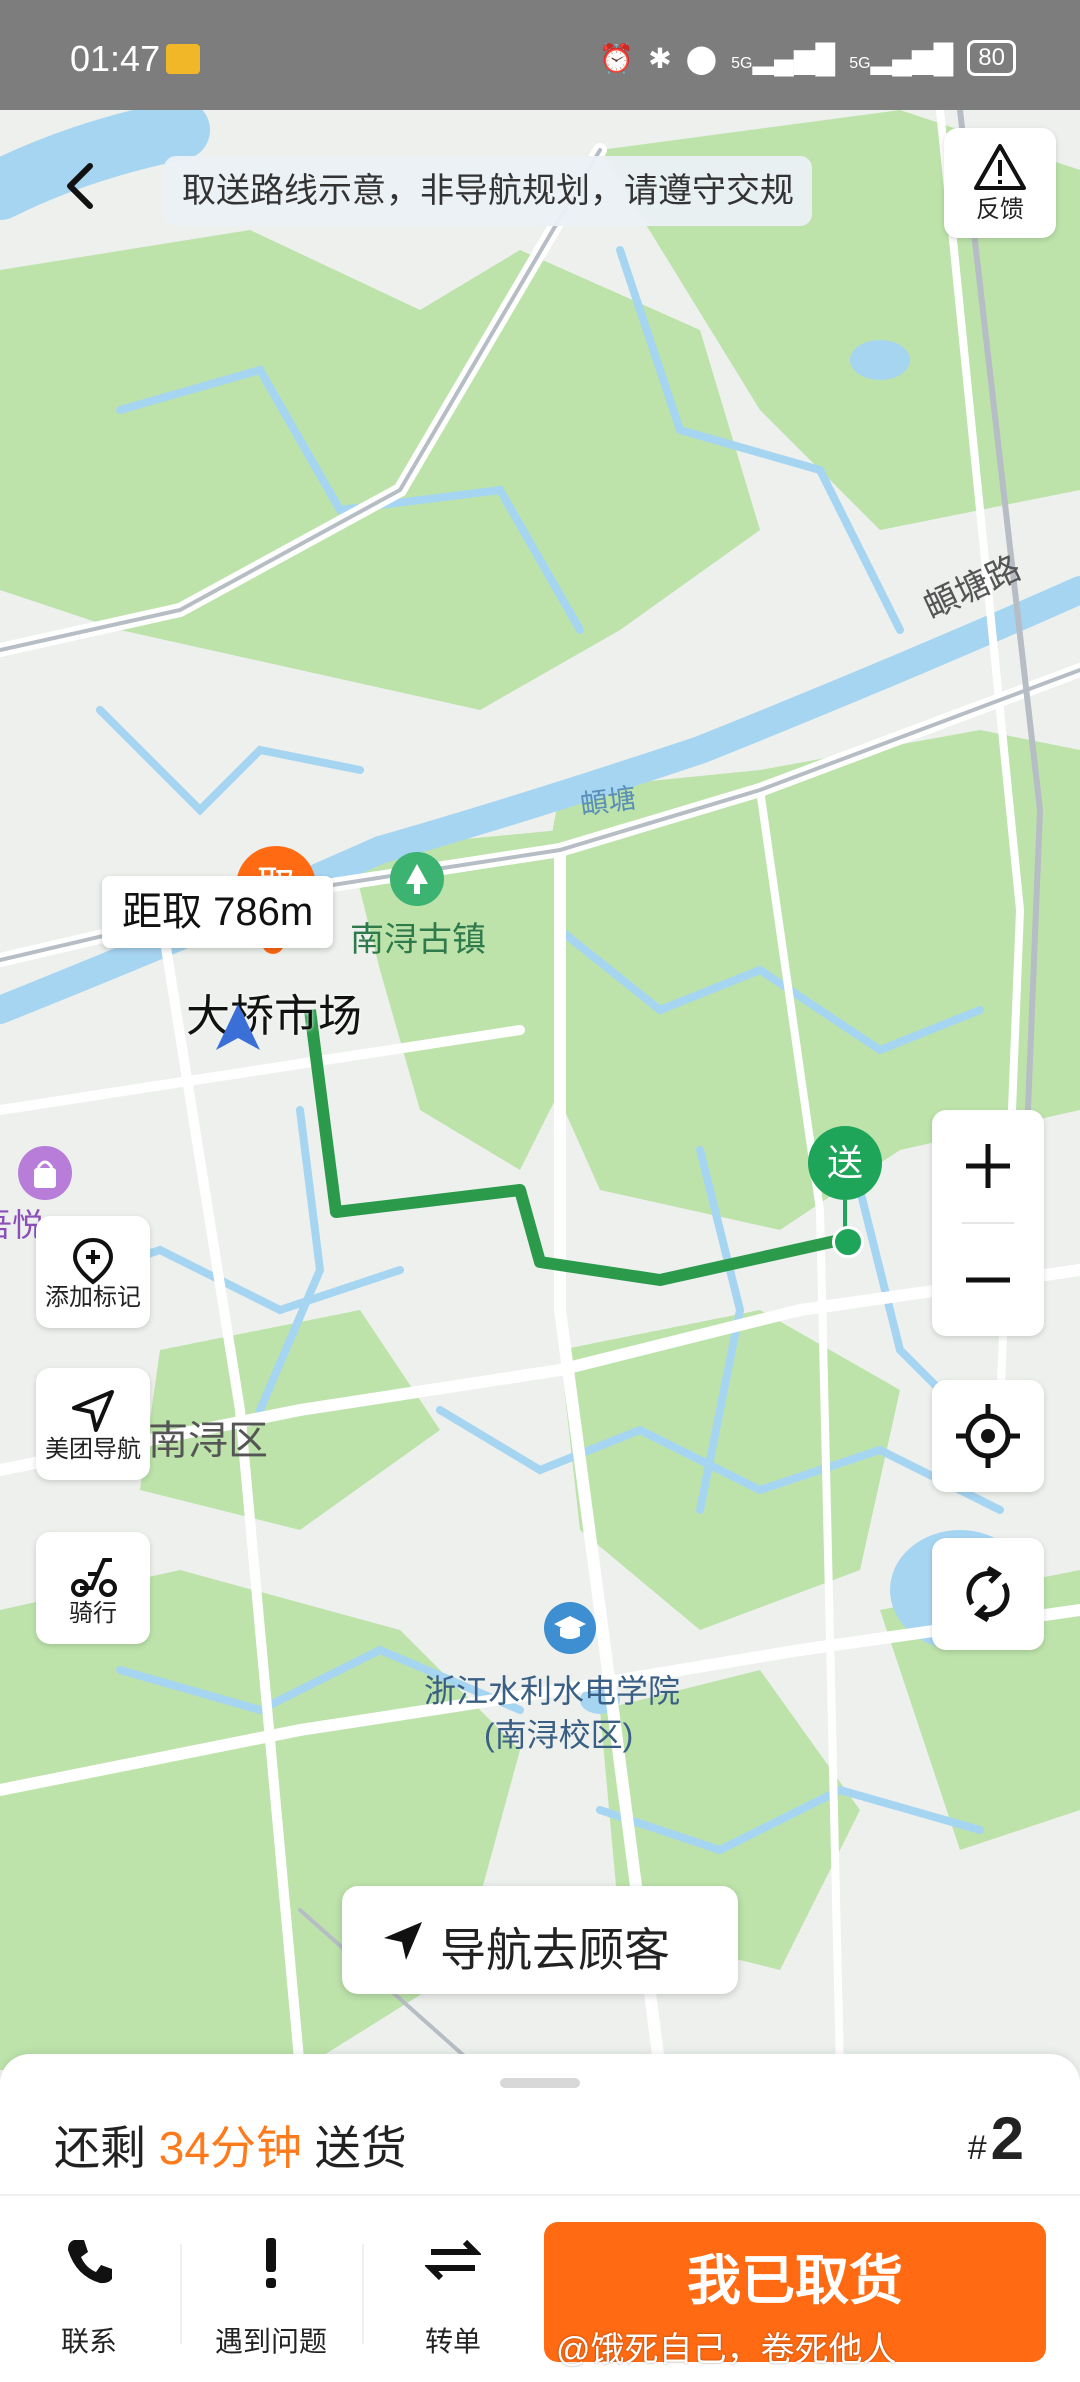  Describe the element at coordinates (660, 58) in the screenshot. I see `bluetooth-icon: ✱` at that location.